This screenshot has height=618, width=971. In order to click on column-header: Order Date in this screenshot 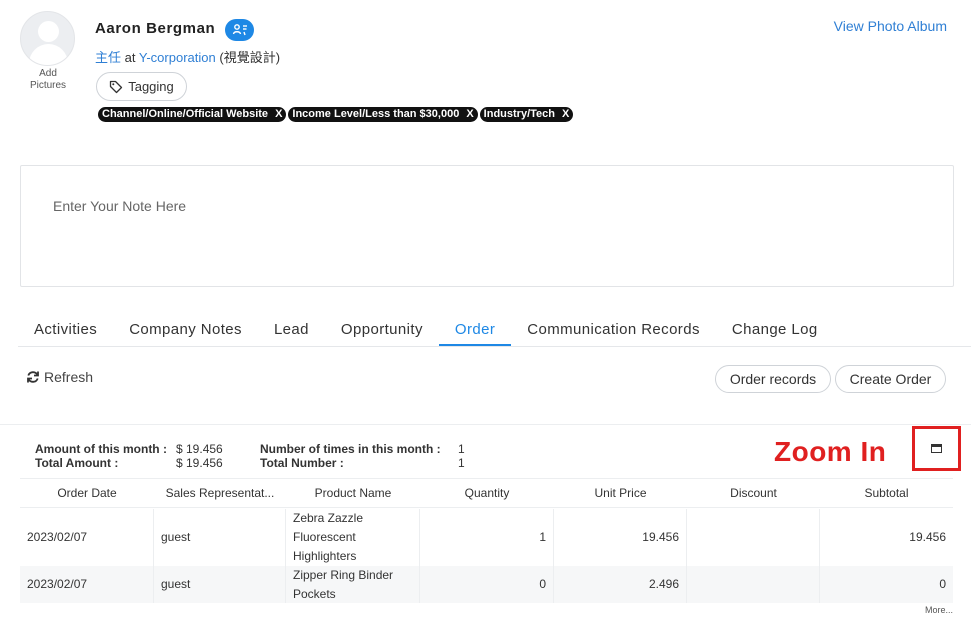, I will do `click(87, 493)`.